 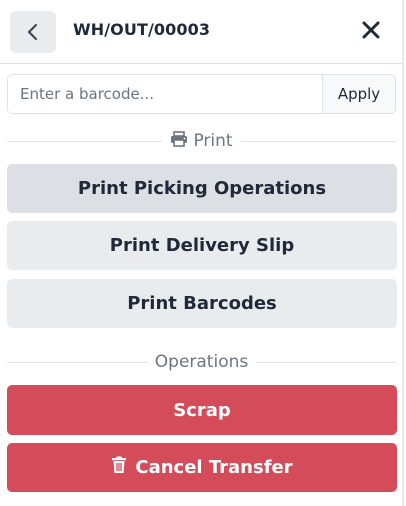 What do you see at coordinates (202, 303) in the screenshot?
I see `print-barcodes-button: Print Barcodes` at bounding box center [202, 303].